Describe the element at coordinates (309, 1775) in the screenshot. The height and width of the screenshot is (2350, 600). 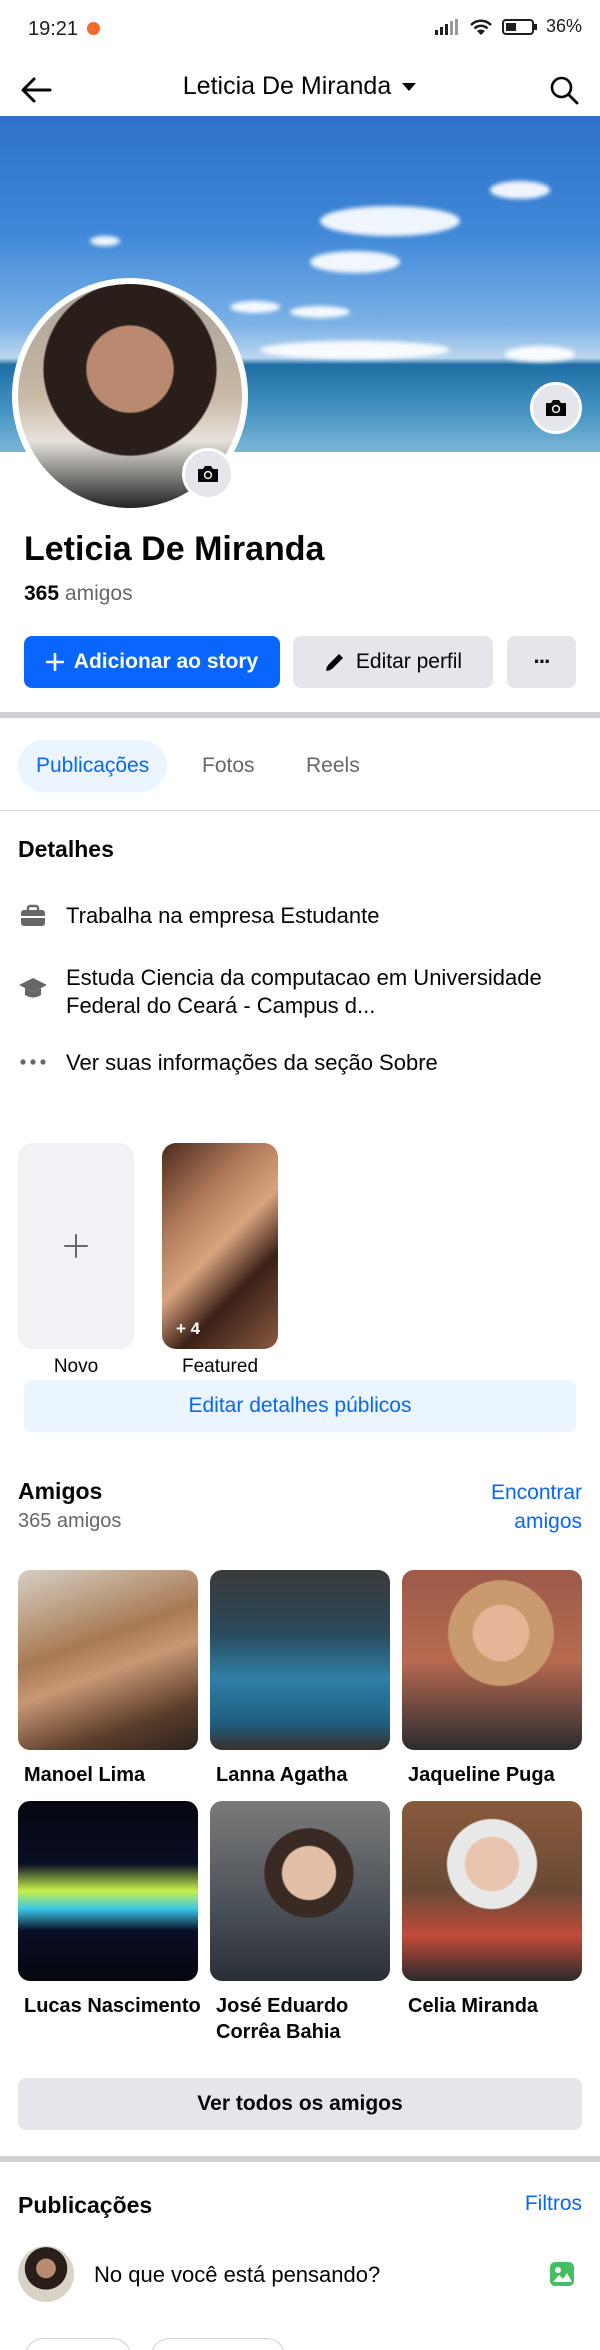
I see `friend-name: Lanna Agatha` at that location.